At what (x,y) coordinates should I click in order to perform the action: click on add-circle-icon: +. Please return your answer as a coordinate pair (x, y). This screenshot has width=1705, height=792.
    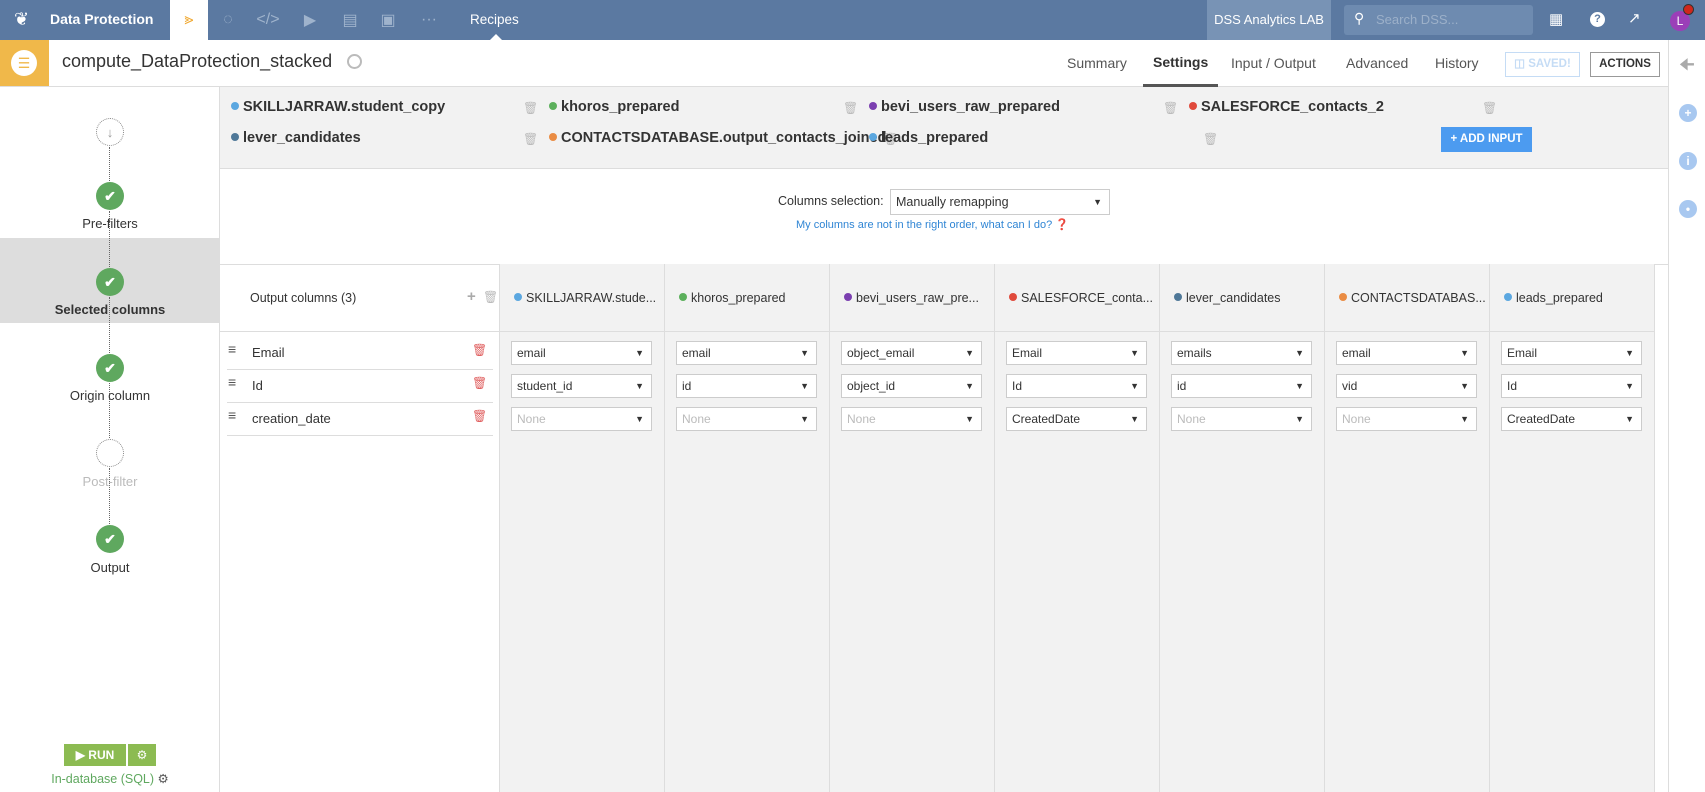
    Looking at the image, I should click on (1688, 113).